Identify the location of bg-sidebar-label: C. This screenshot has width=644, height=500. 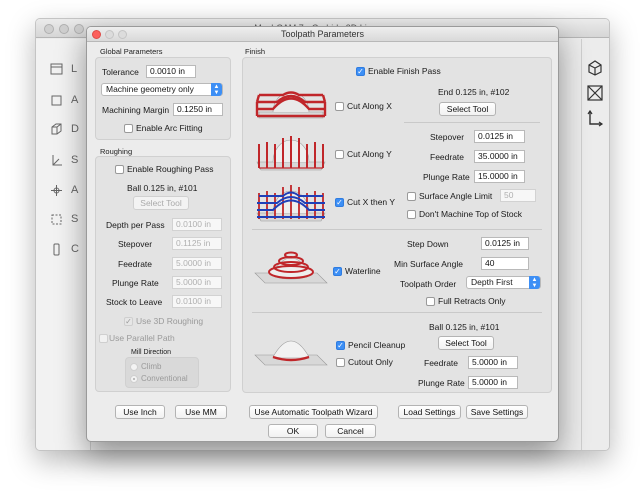
(75, 249).